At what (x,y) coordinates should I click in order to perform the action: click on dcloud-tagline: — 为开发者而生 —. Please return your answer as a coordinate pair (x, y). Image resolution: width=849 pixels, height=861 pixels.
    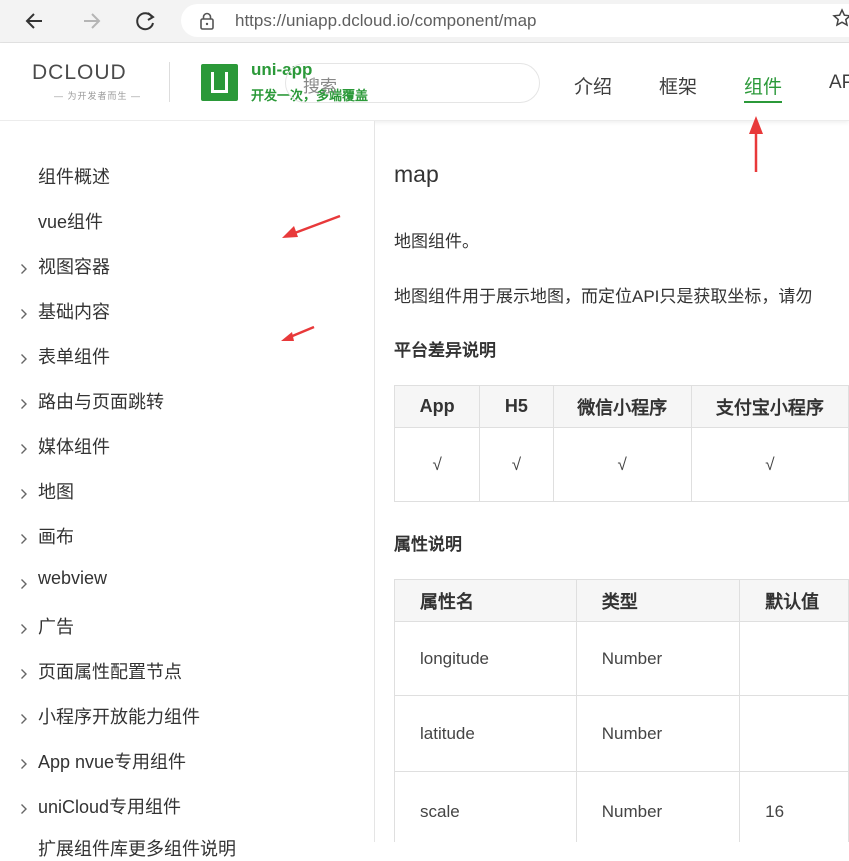
    Looking at the image, I should click on (98, 96).